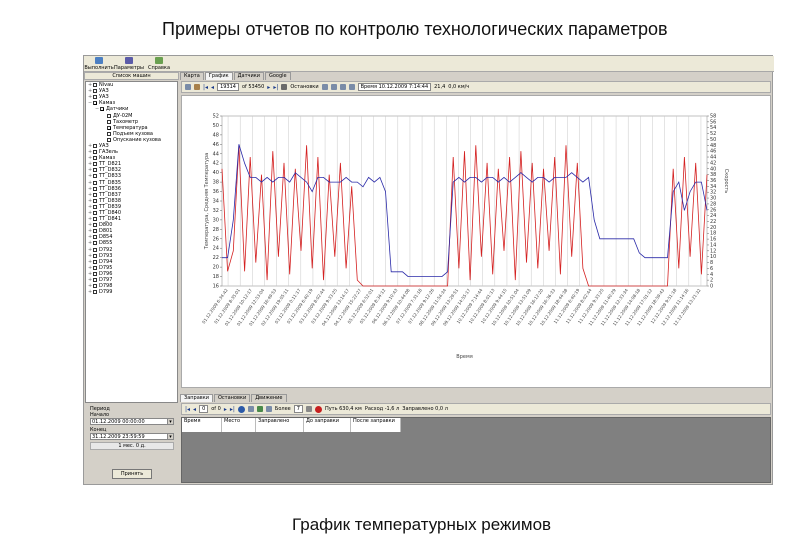 The image size is (800, 551). What do you see at coordinates (232, 398) in the screenshot?
I see `tab-stops: Остановки` at bounding box center [232, 398].